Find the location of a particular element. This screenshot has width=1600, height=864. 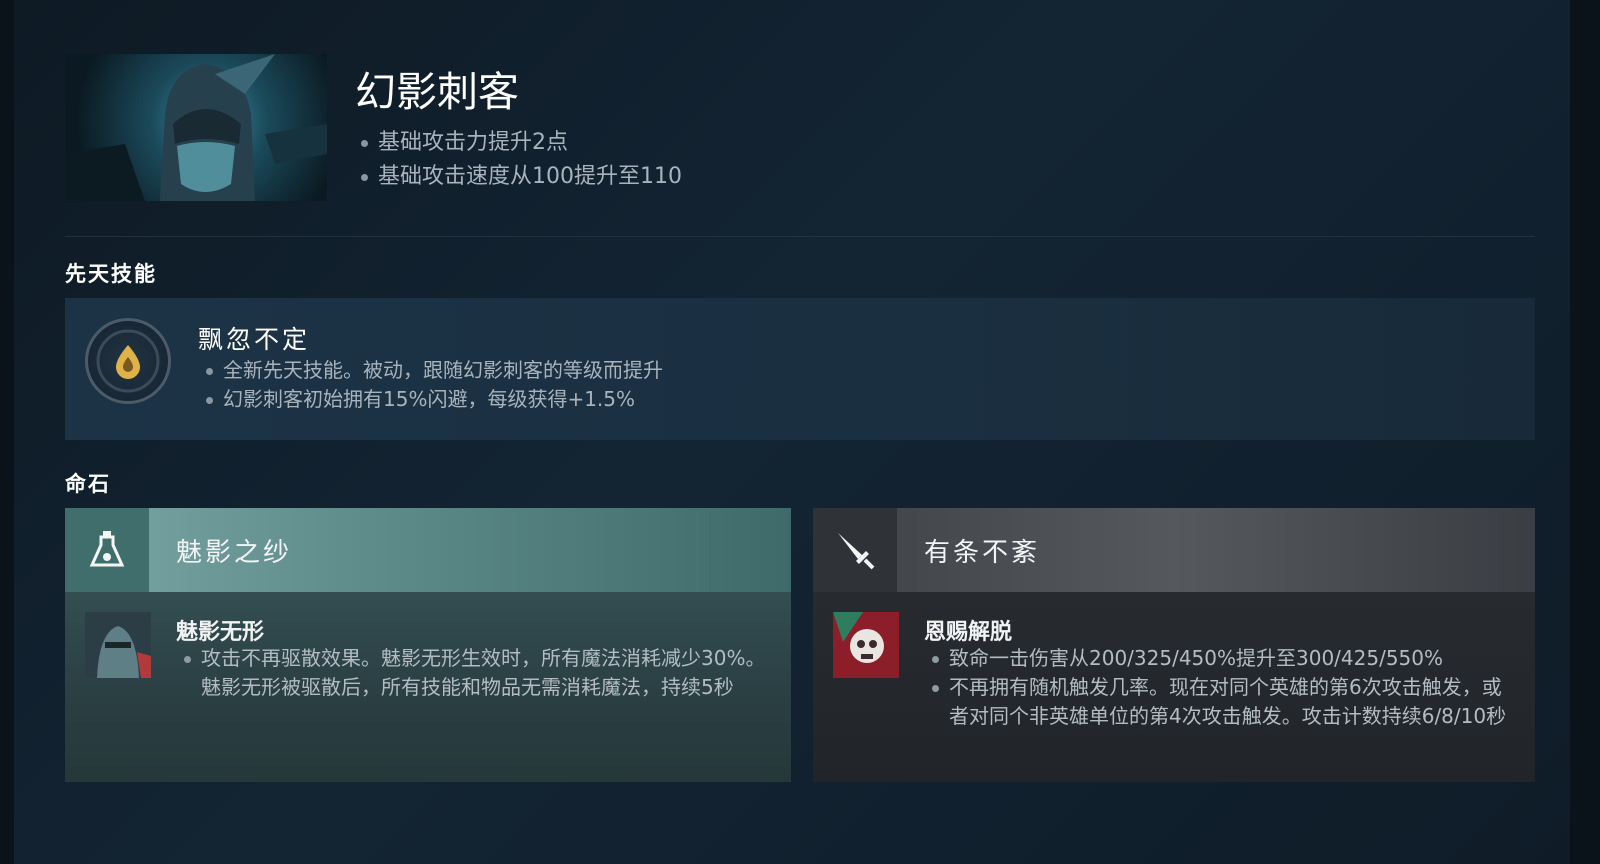

hero-changes-list: 基础攻击力提升2点 基础攻击速度从100提升至110 is located at coordinates (520, 160).